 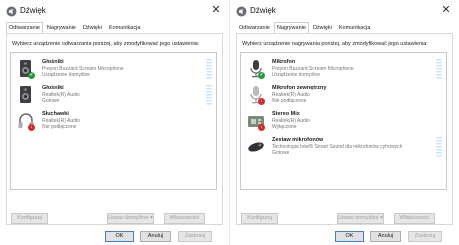 What do you see at coordinates (284, 62) in the screenshot?
I see `device-name: Mikrofon` at bounding box center [284, 62].